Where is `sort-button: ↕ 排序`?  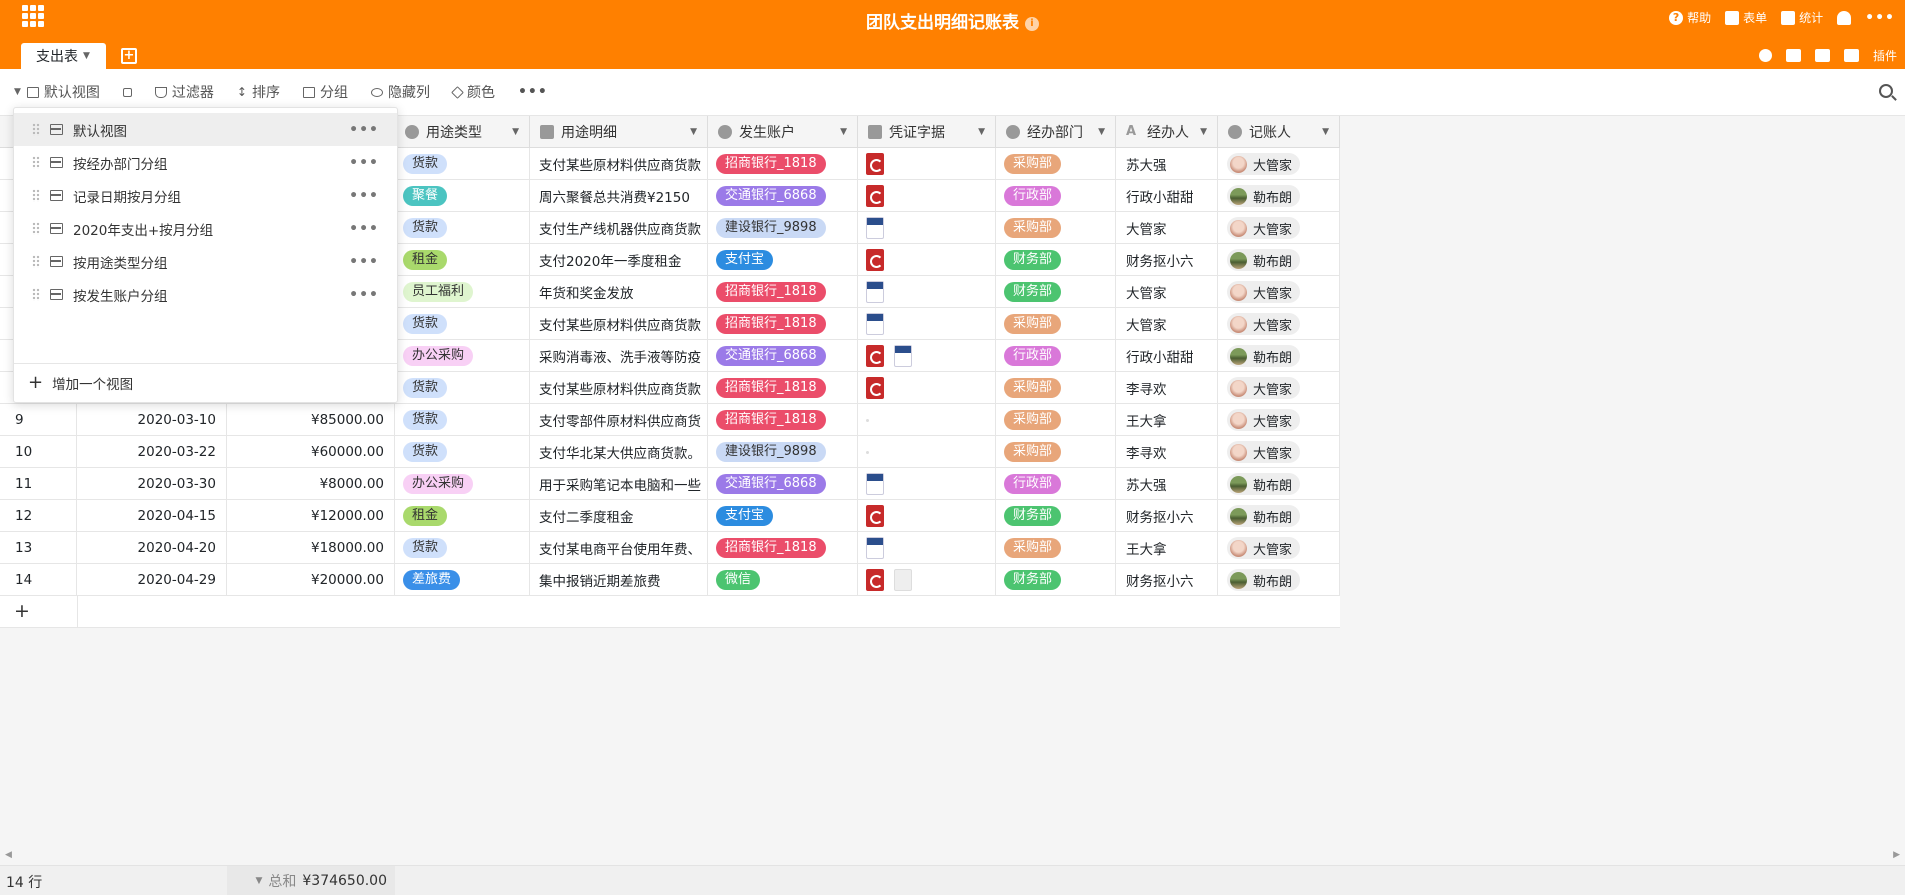 sort-button: ↕ 排序 is located at coordinates (258, 92).